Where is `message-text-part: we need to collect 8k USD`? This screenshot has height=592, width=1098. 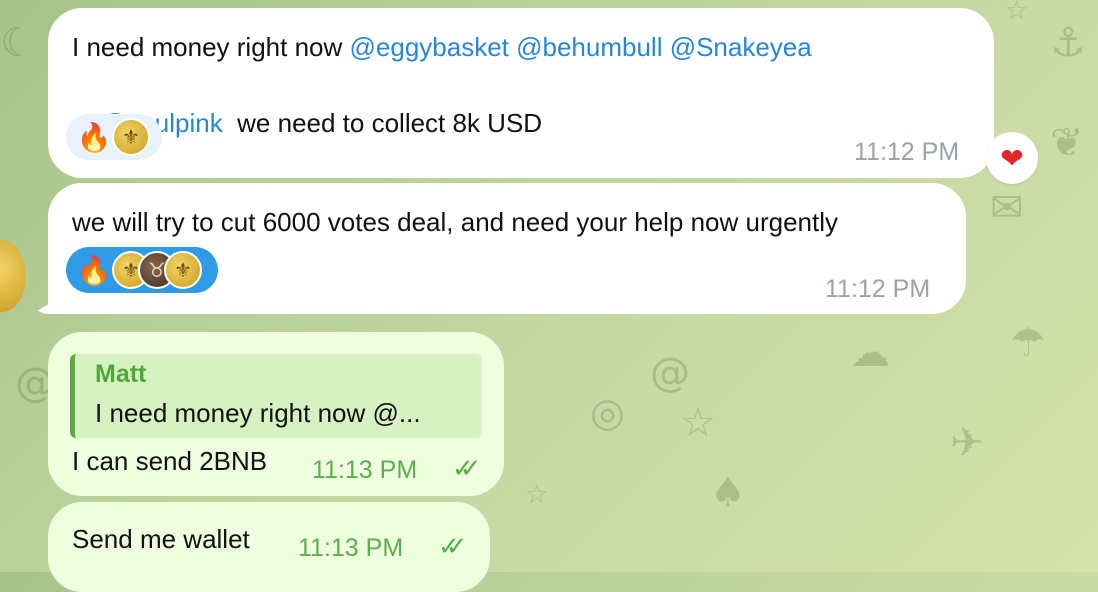 message-text-part: we need to collect 8k USD is located at coordinates (382, 123).